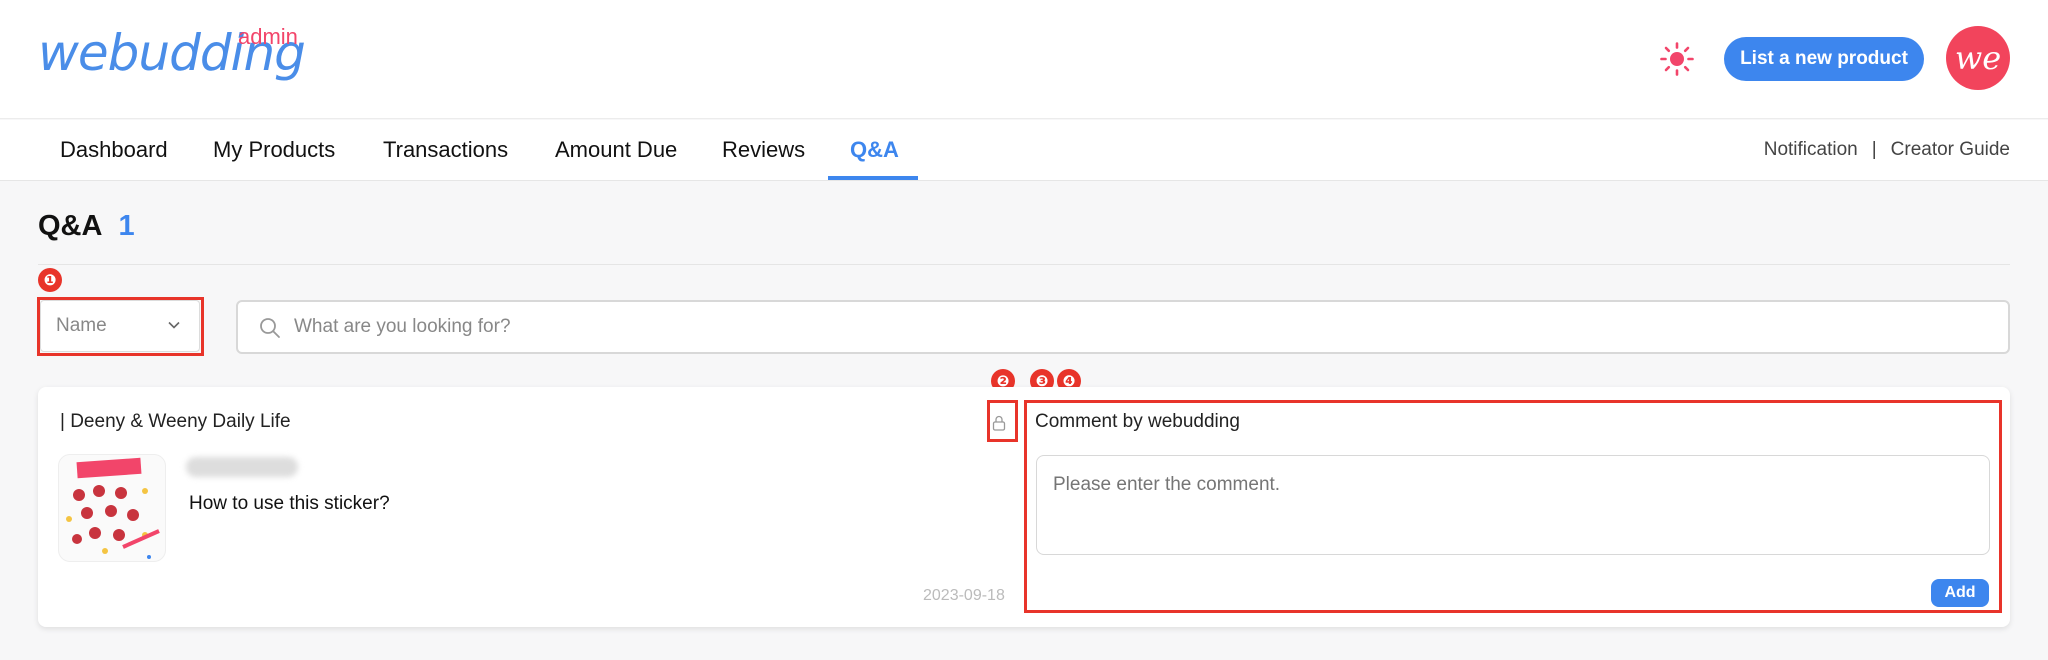 This screenshot has width=2048, height=660. What do you see at coordinates (1978, 58) in the screenshot?
I see `avatar: we` at bounding box center [1978, 58].